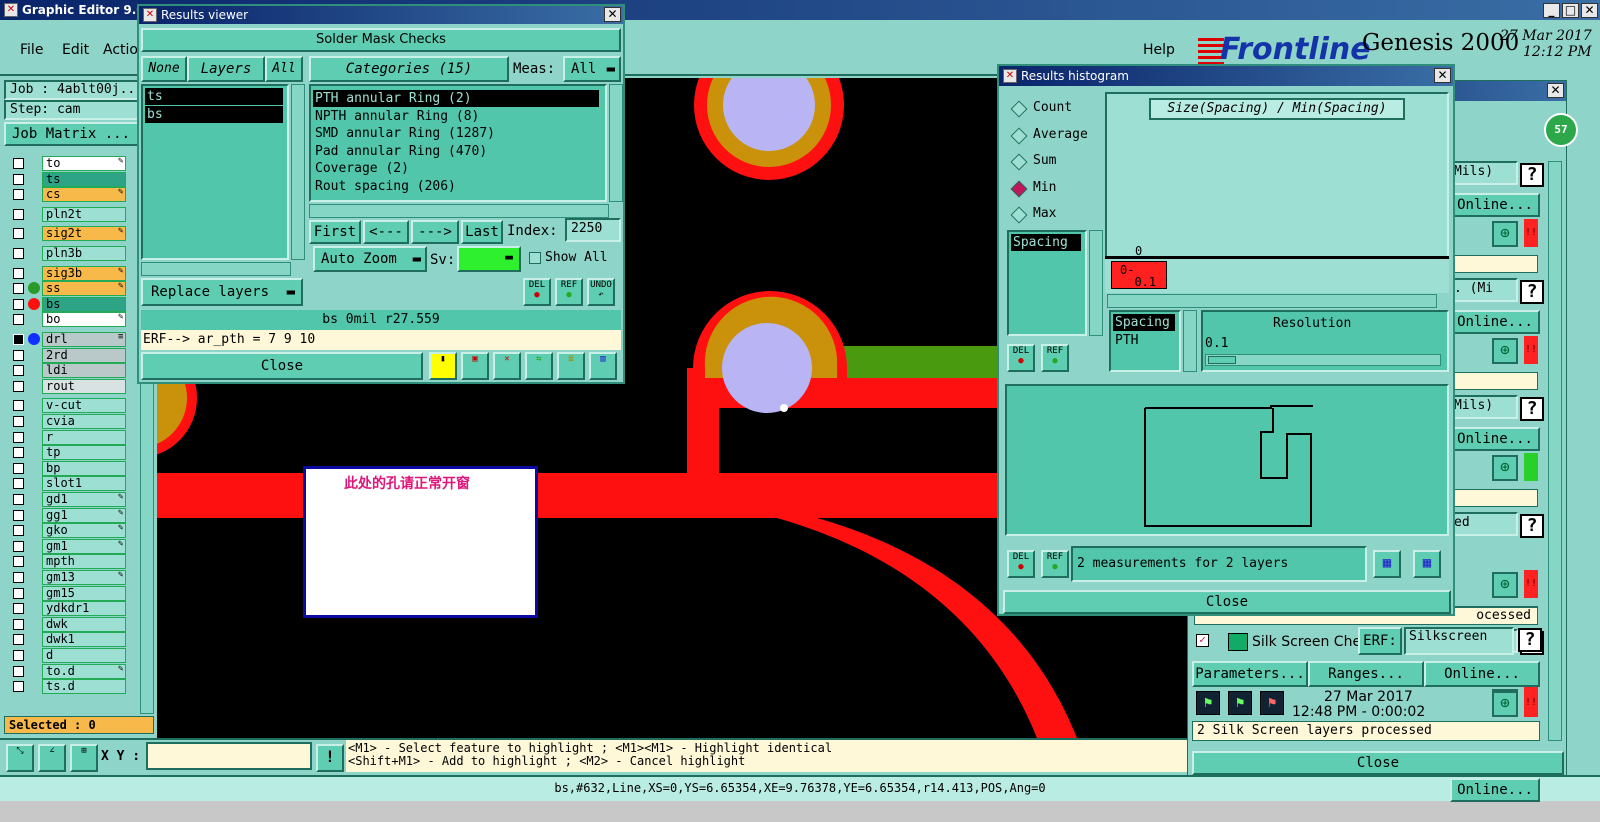 The height and width of the screenshot is (822, 1600). What do you see at coordinates (1589, 10) in the screenshot?
I see `close-button: ✕` at bounding box center [1589, 10].